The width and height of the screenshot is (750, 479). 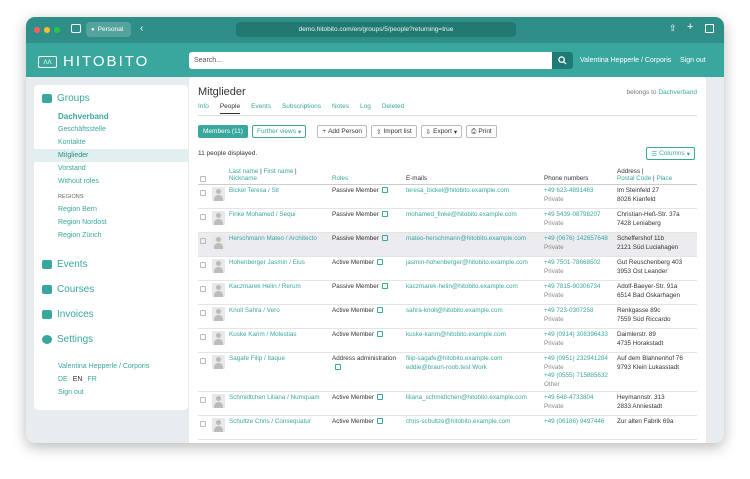 What do you see at coordinates (634, 178) in the screenshot?
I see `sort-postal-code: Postal Code` at bounding box center [634, 178].